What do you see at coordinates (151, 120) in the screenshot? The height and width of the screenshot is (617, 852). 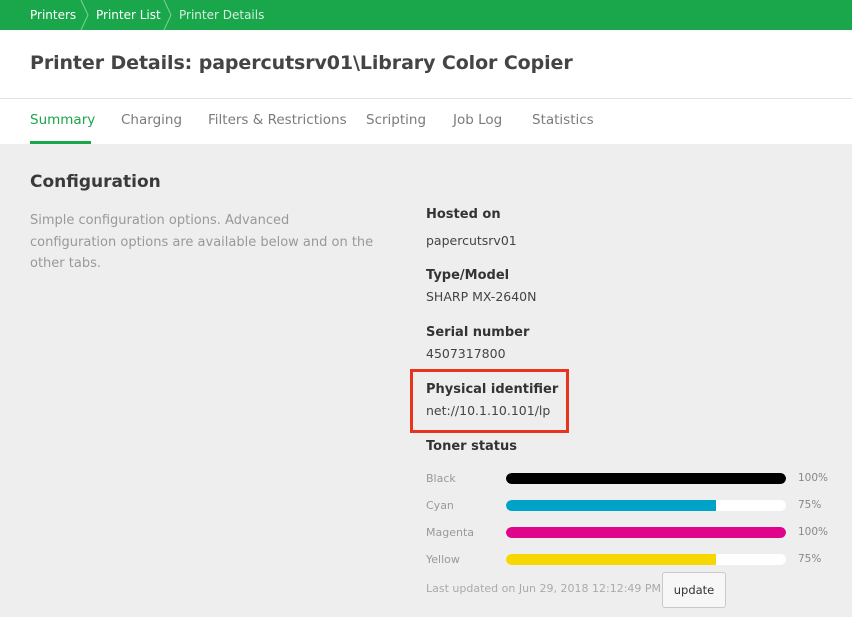 I see `tab-charging: Charging` at bounding box center [151, 120].